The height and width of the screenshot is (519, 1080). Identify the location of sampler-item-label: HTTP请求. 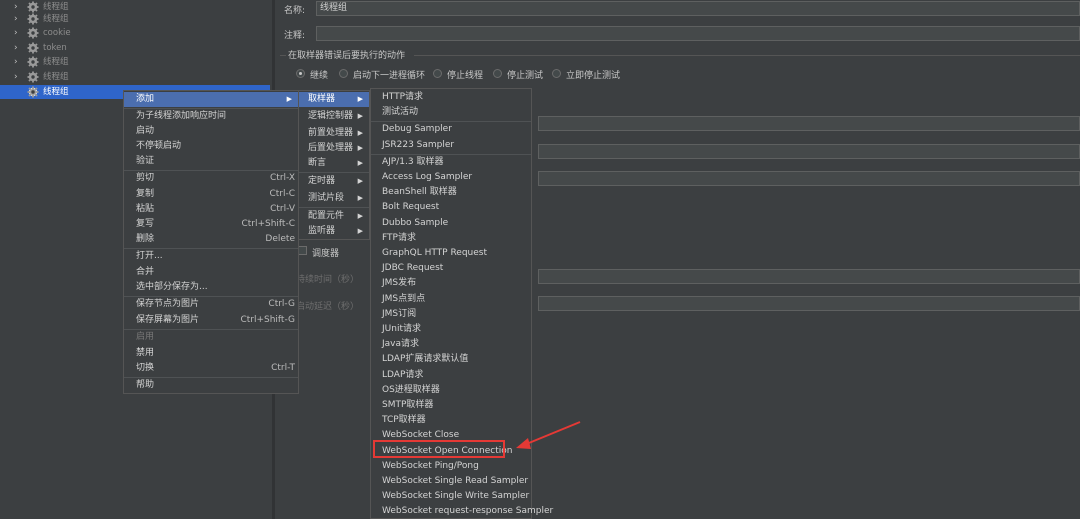
(403, 97).